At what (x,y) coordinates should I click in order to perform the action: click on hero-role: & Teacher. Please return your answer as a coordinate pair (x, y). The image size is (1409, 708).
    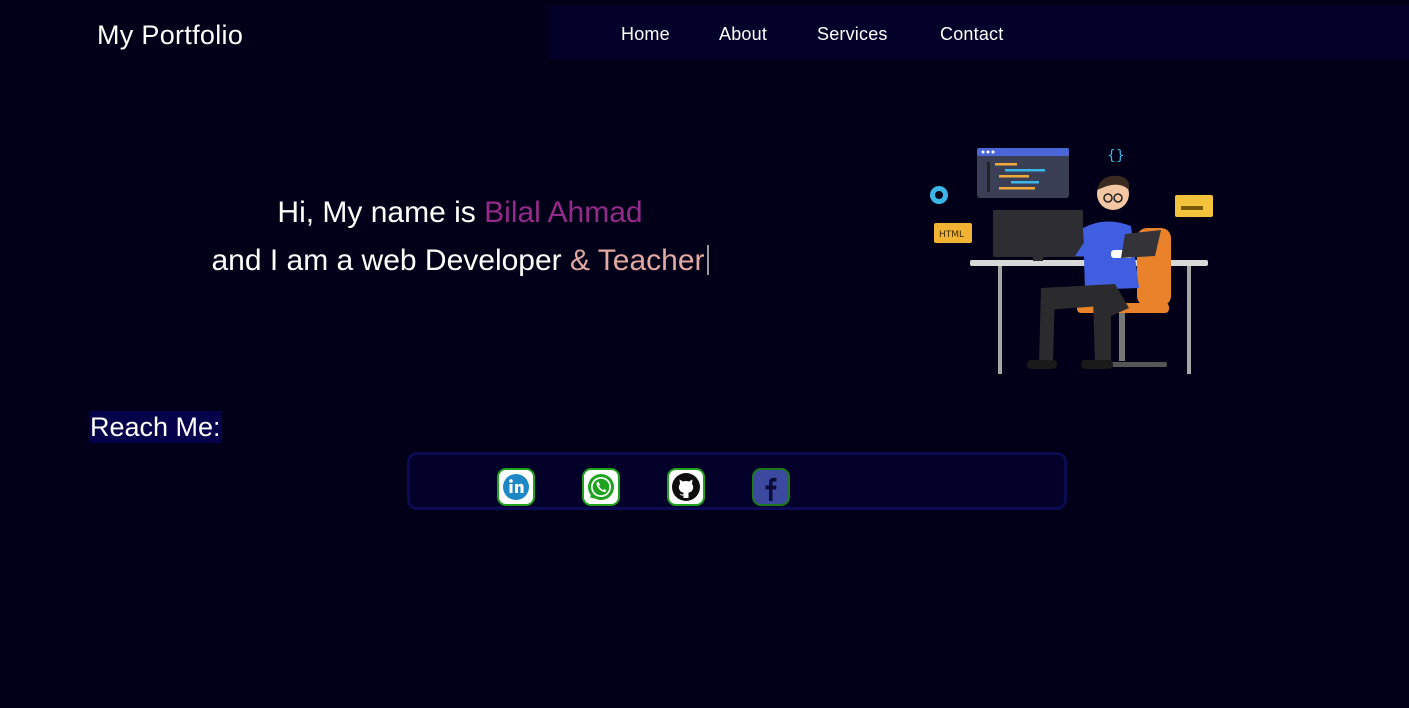
    Looking at the image, I should click on (637, 260).